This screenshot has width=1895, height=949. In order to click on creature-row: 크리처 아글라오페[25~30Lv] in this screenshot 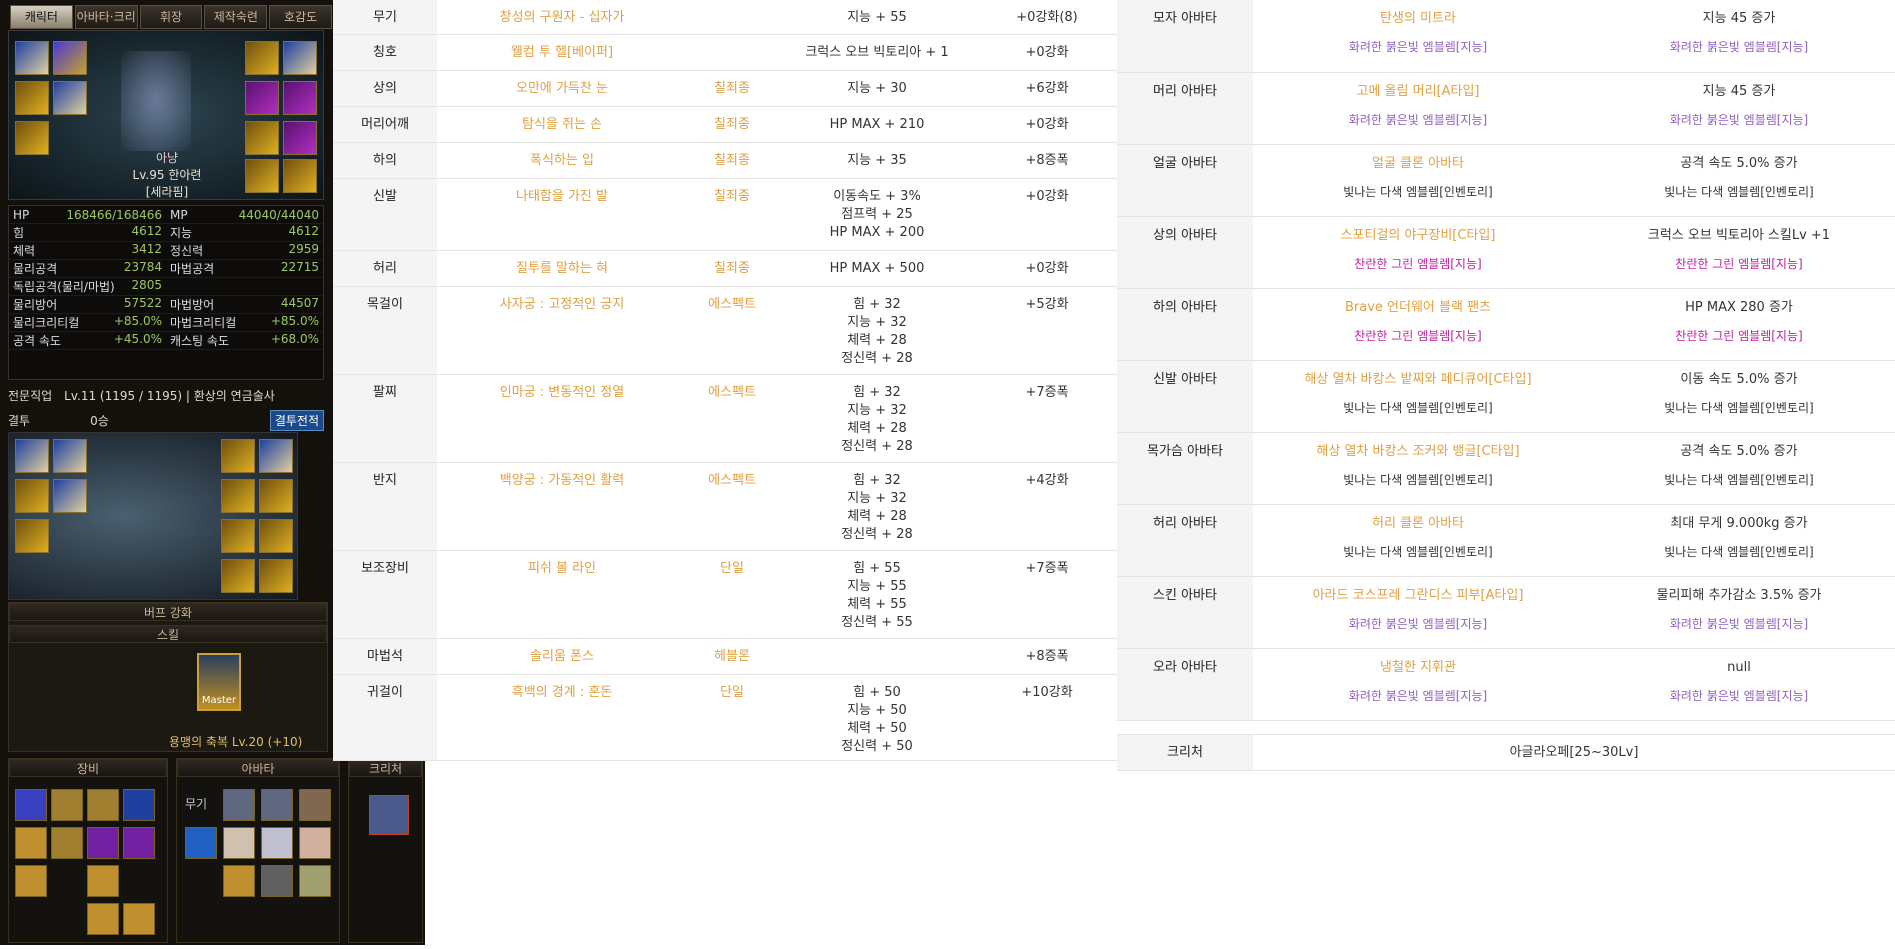, I will do `click(1506, 752)`.